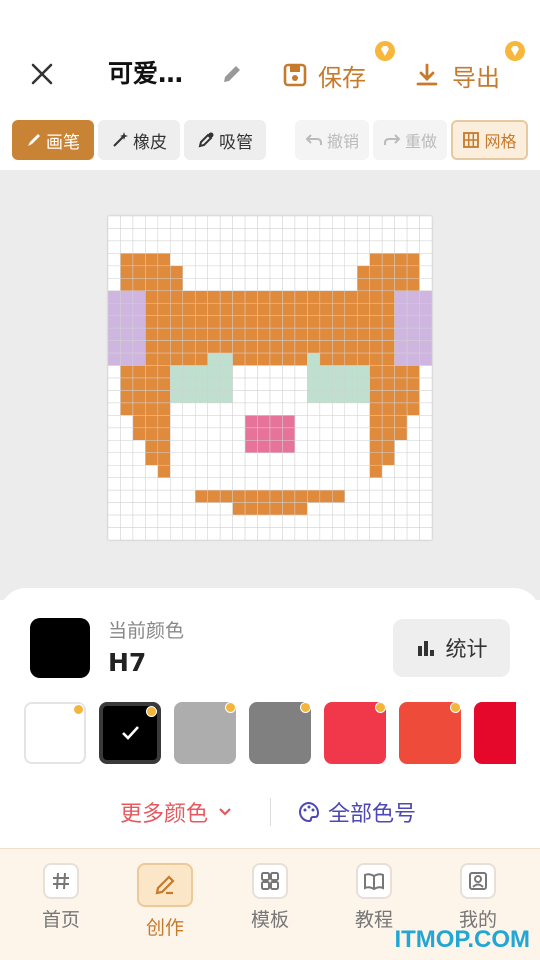  I want to click on nav-home: 首页, so click(61, 897).